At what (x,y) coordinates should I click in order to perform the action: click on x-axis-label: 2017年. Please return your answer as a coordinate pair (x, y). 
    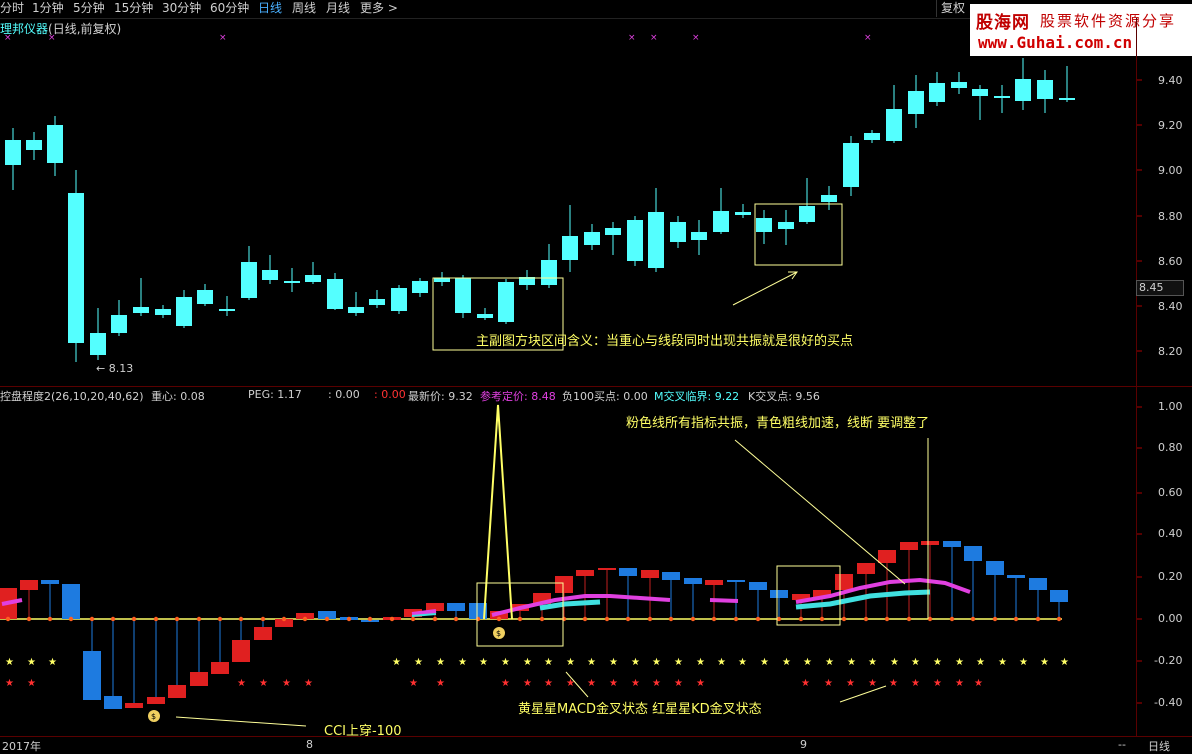
    Looking at the image, I should click on (21, 746).